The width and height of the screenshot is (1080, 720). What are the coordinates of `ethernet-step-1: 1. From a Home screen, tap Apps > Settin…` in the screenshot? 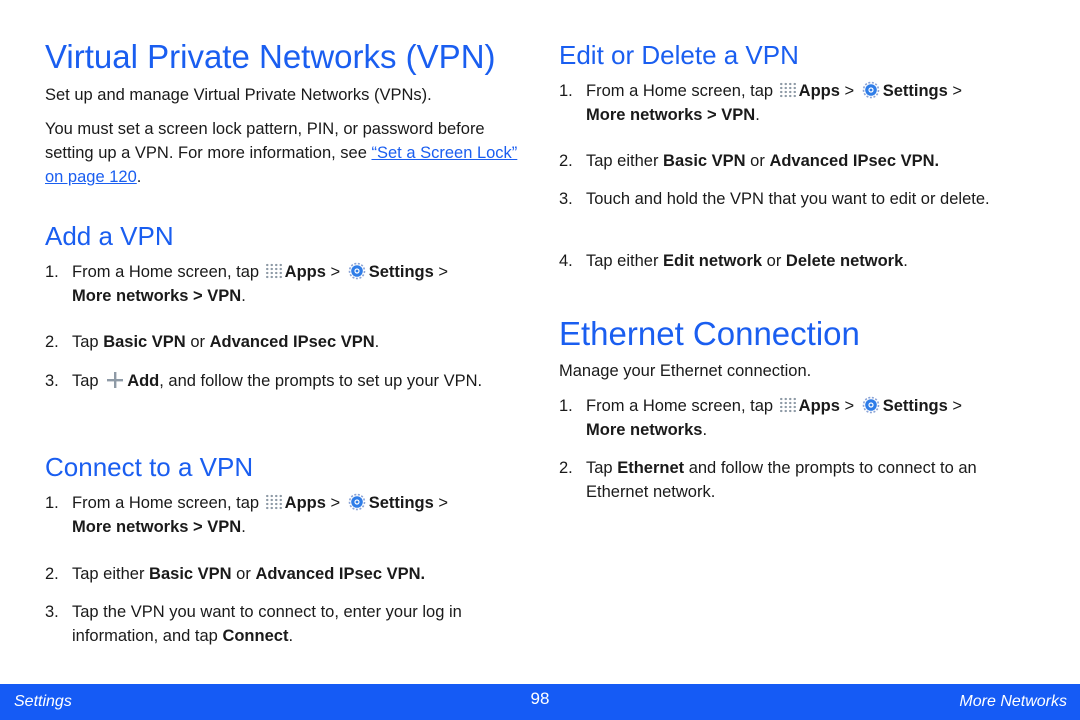 It's located at (799, 418).